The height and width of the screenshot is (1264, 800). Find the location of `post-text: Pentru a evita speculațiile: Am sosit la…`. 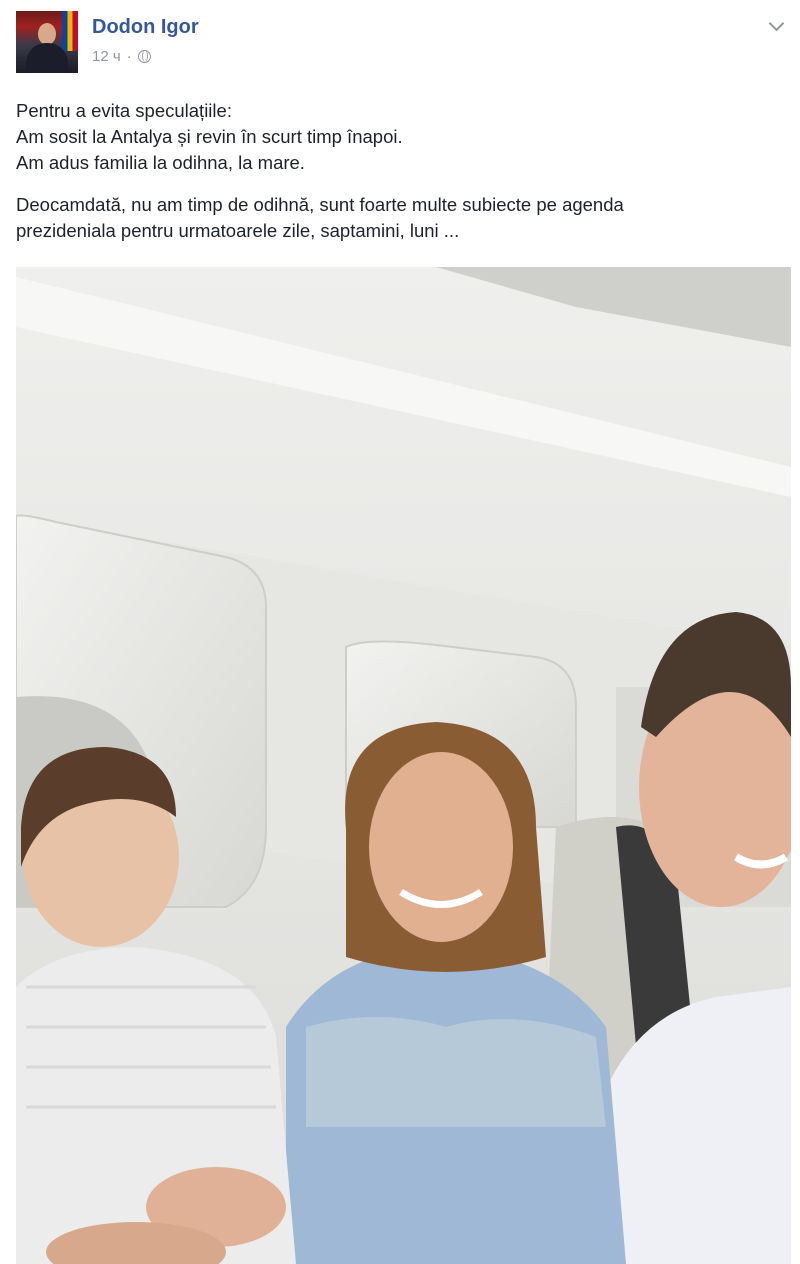

post-text: Pentru a evita speculațiile: Am sosit la… is located at coordinates (401, 171).